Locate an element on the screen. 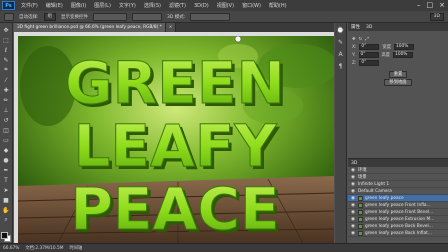 Image resolution: width=448 pixels, height=252 pixels. move-tool-icon is located at coordinates (9, 16).